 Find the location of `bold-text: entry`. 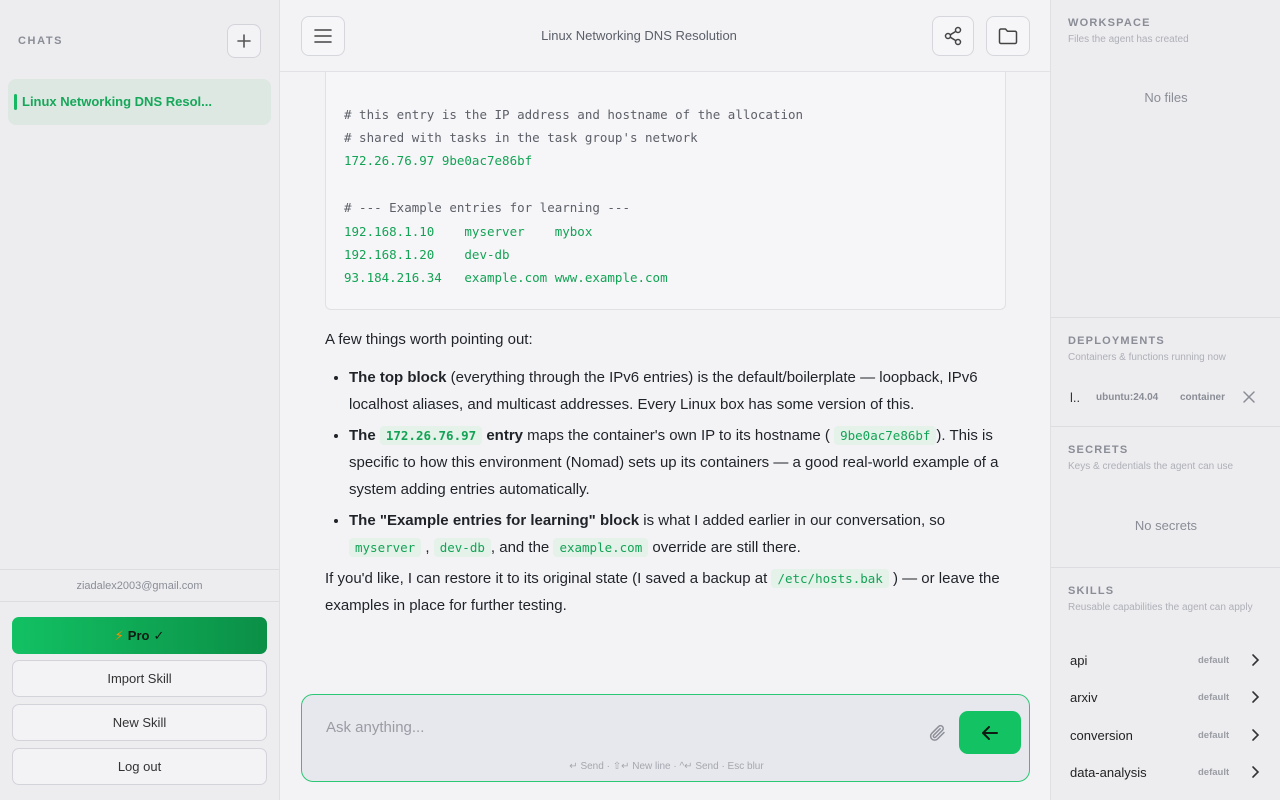

bold-text: entry is located at coordinates (505, 435).